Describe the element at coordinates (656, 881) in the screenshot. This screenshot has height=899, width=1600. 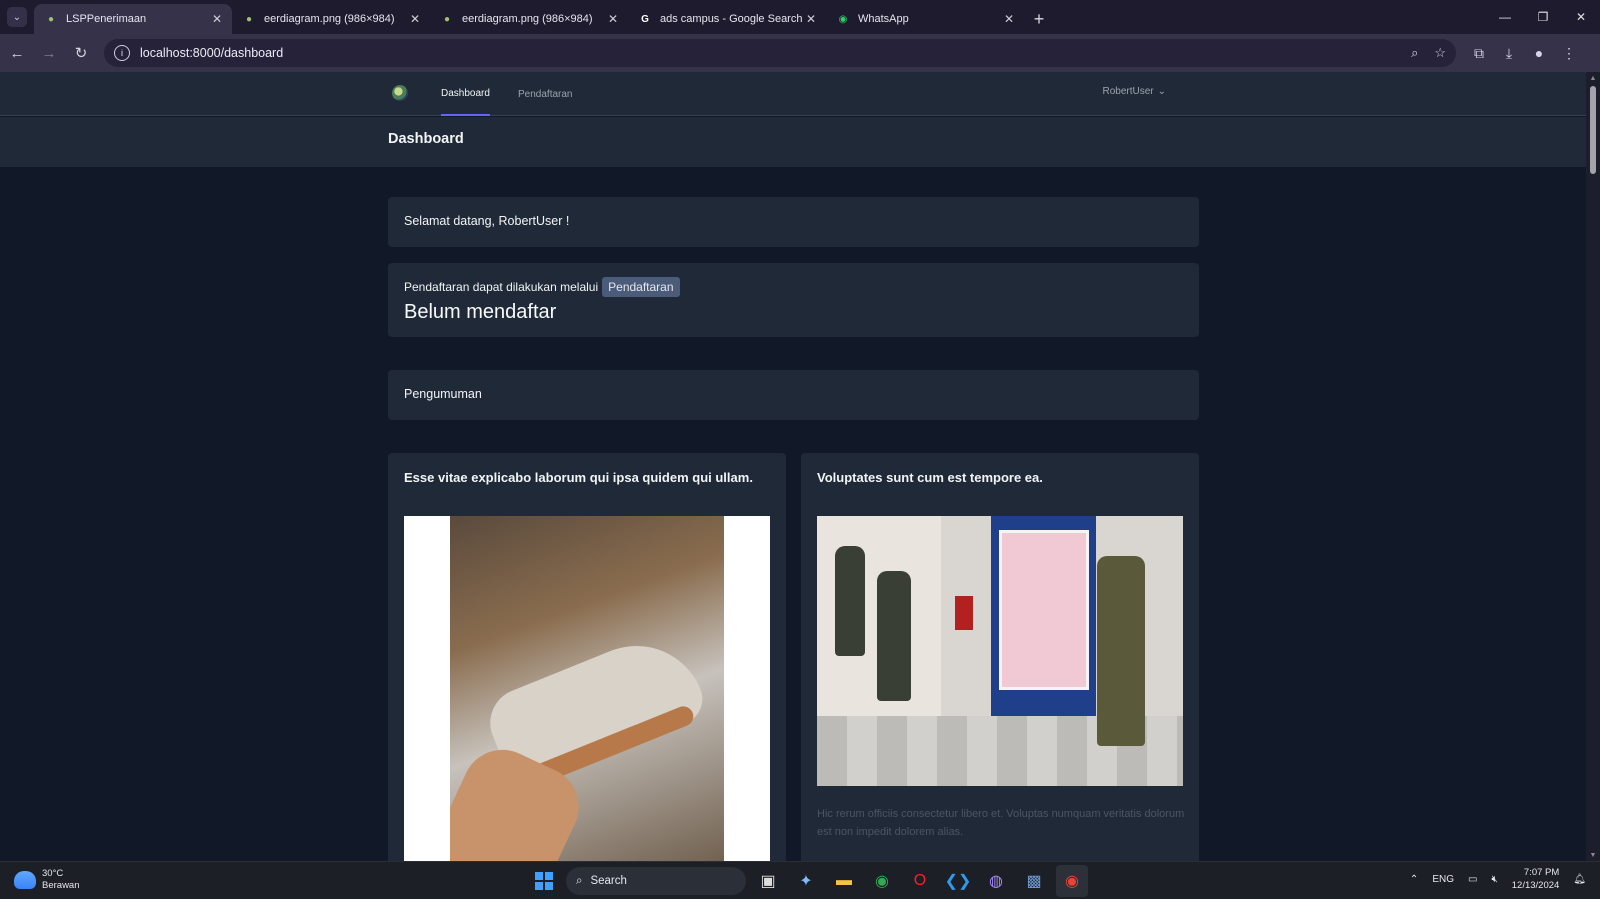
I see `taskbar-search: ⌕ Search` at that location.